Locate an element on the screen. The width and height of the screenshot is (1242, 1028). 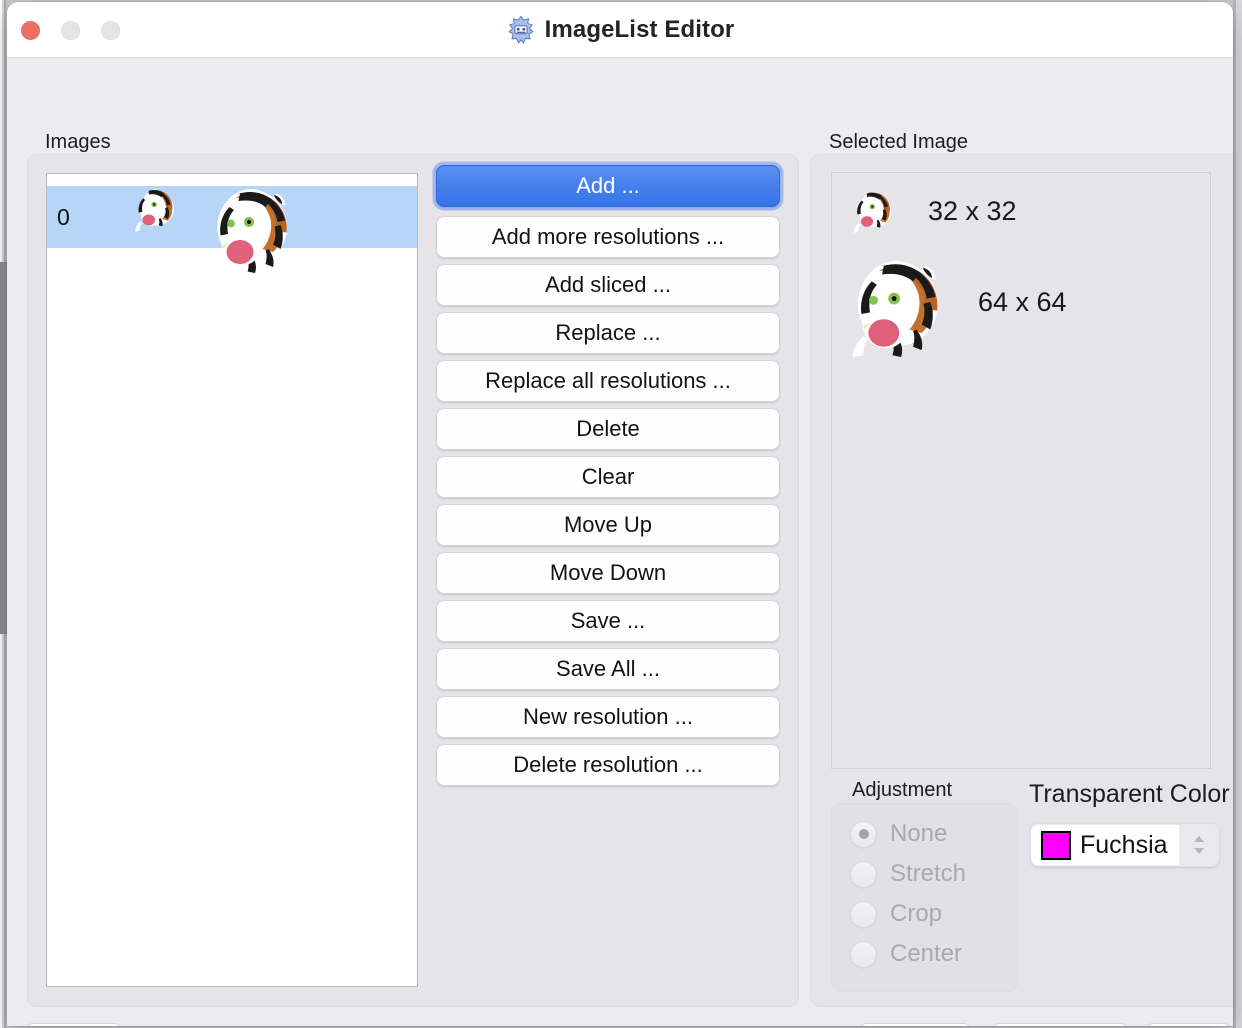
list-item-thumbnails is located at coordinates (215, 226).